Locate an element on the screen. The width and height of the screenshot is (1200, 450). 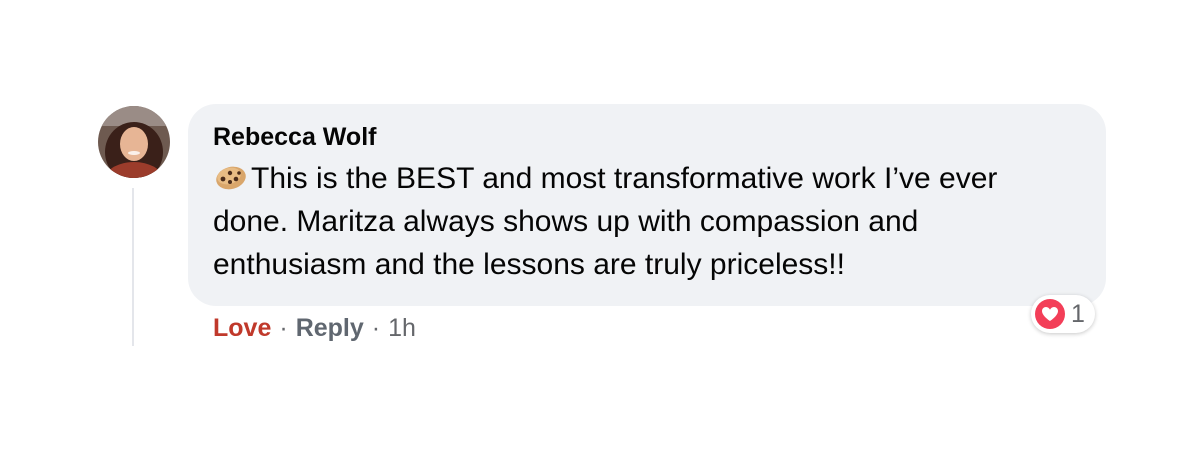
comment-actions: Love · Reply · 1h is located at coordinates (314, 328).